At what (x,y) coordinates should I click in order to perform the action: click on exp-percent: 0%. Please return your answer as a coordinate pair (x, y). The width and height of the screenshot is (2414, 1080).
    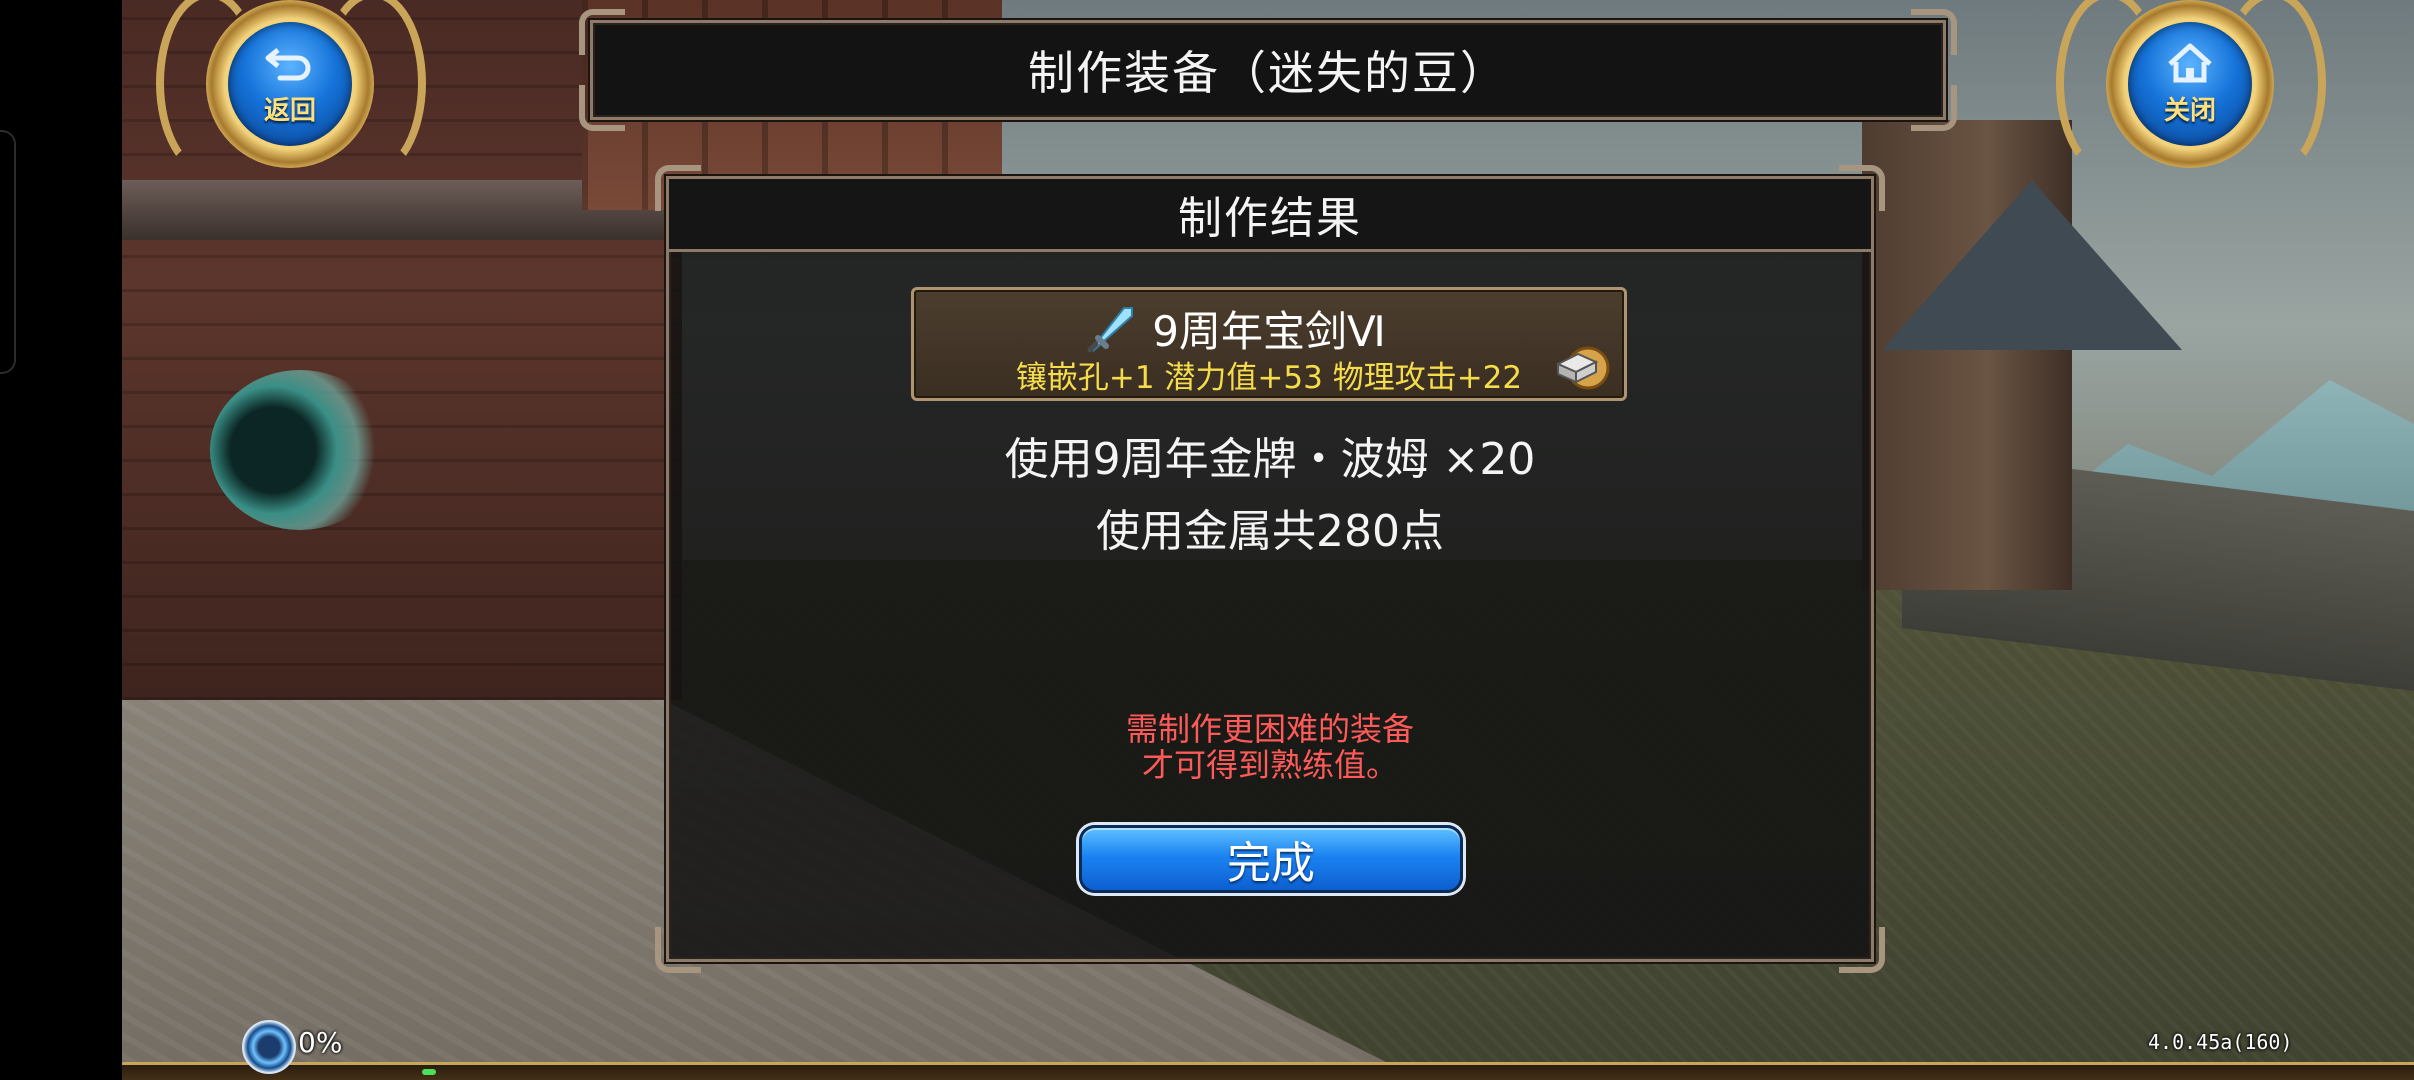
    Looking at the image, I should click on (320, 1042).